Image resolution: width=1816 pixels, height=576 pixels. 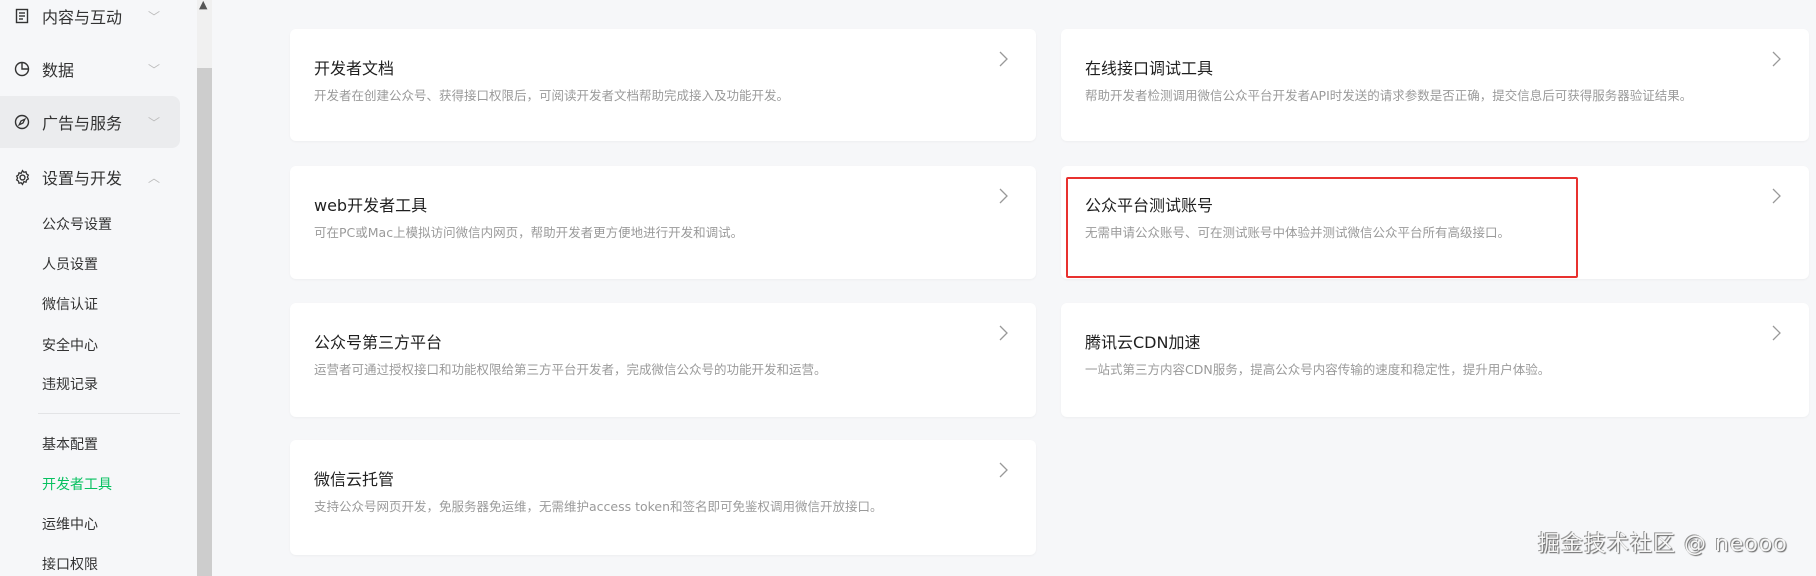 I want to click on card-title: 微信云托管, so click(x=354, y=479).